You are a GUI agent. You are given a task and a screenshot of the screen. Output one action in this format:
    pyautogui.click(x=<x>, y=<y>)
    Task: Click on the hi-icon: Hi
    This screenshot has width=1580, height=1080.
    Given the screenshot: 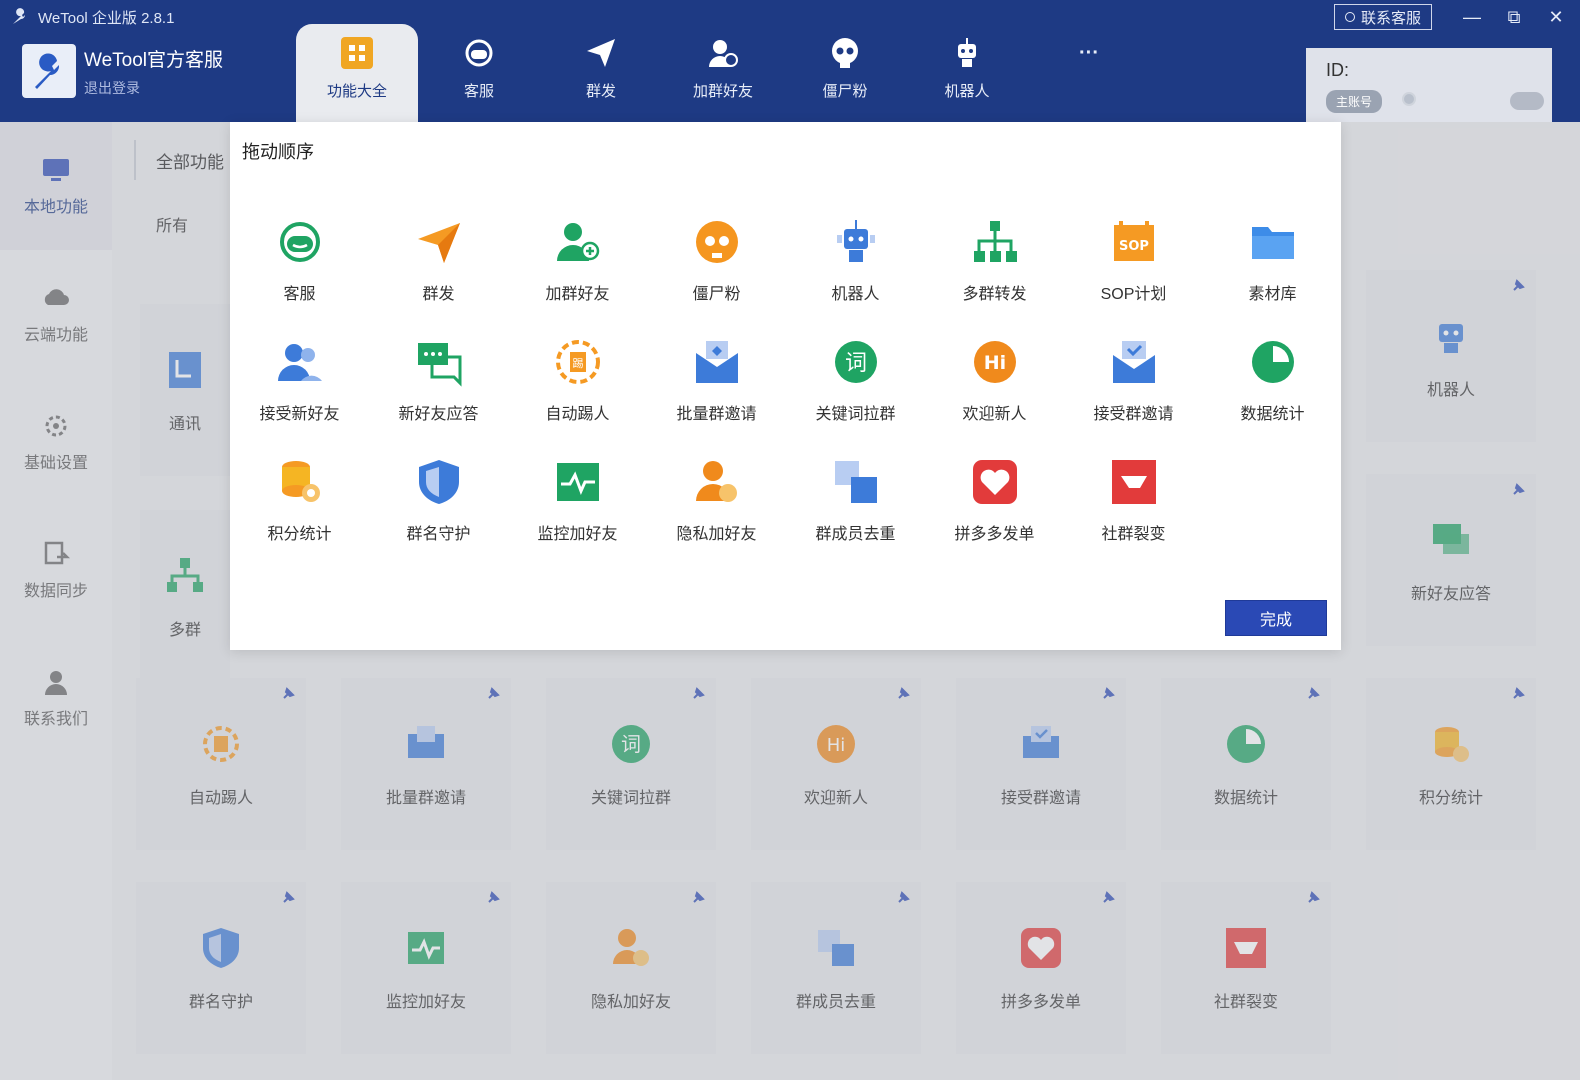 What is the action you would take?
    pyautogui.click(x=995, y=362)
    